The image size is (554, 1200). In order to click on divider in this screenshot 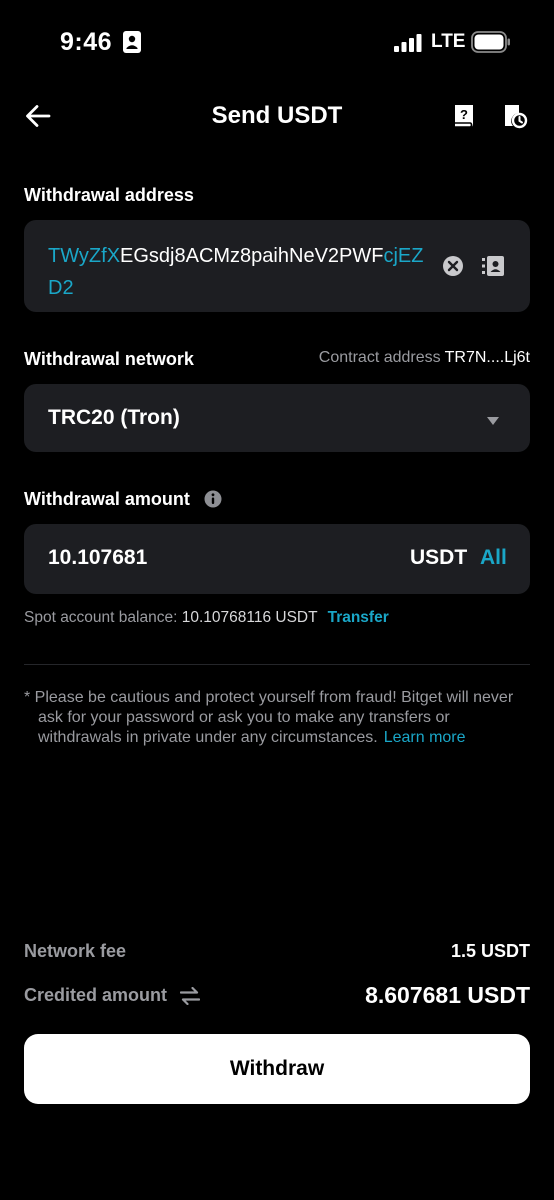, I will do `click(277, 664)`.